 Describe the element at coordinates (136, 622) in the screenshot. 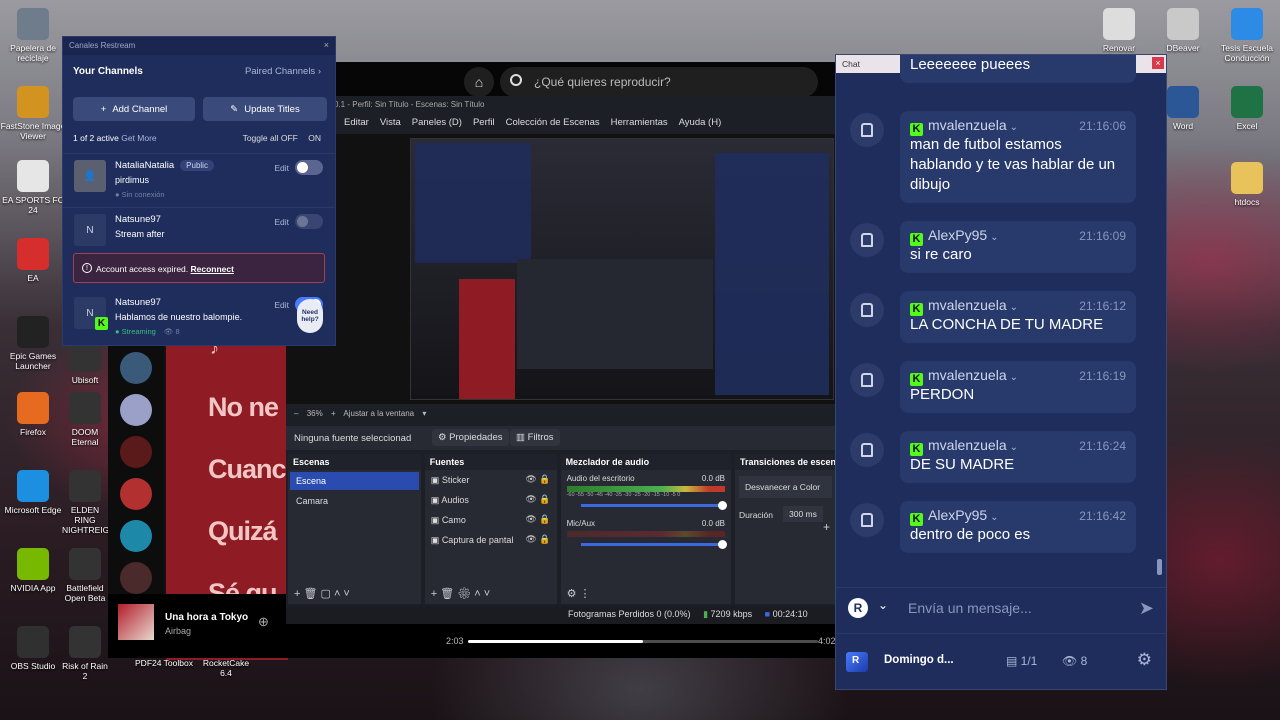

I see `album-cover` at that location.